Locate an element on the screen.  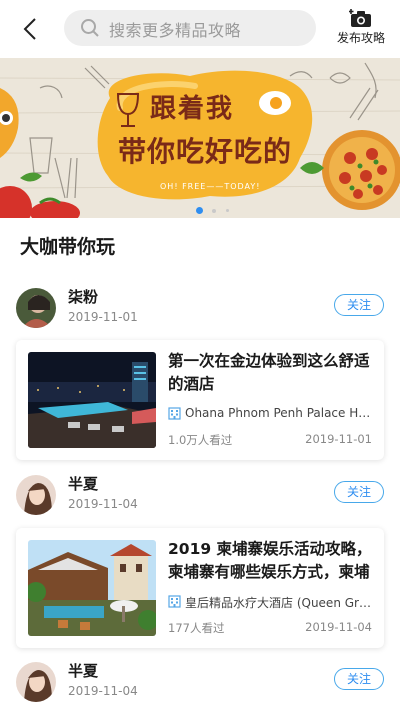
search-bar: 搜索更多精品攻略 is located at coordinates (190, 28).